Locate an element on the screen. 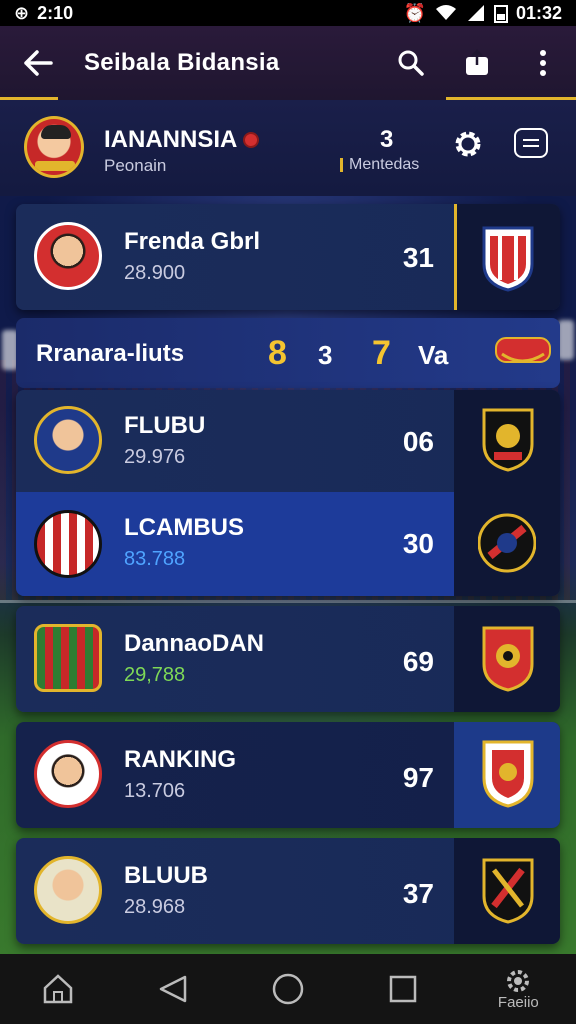  signal-icon is located at coordinates (475, 13).